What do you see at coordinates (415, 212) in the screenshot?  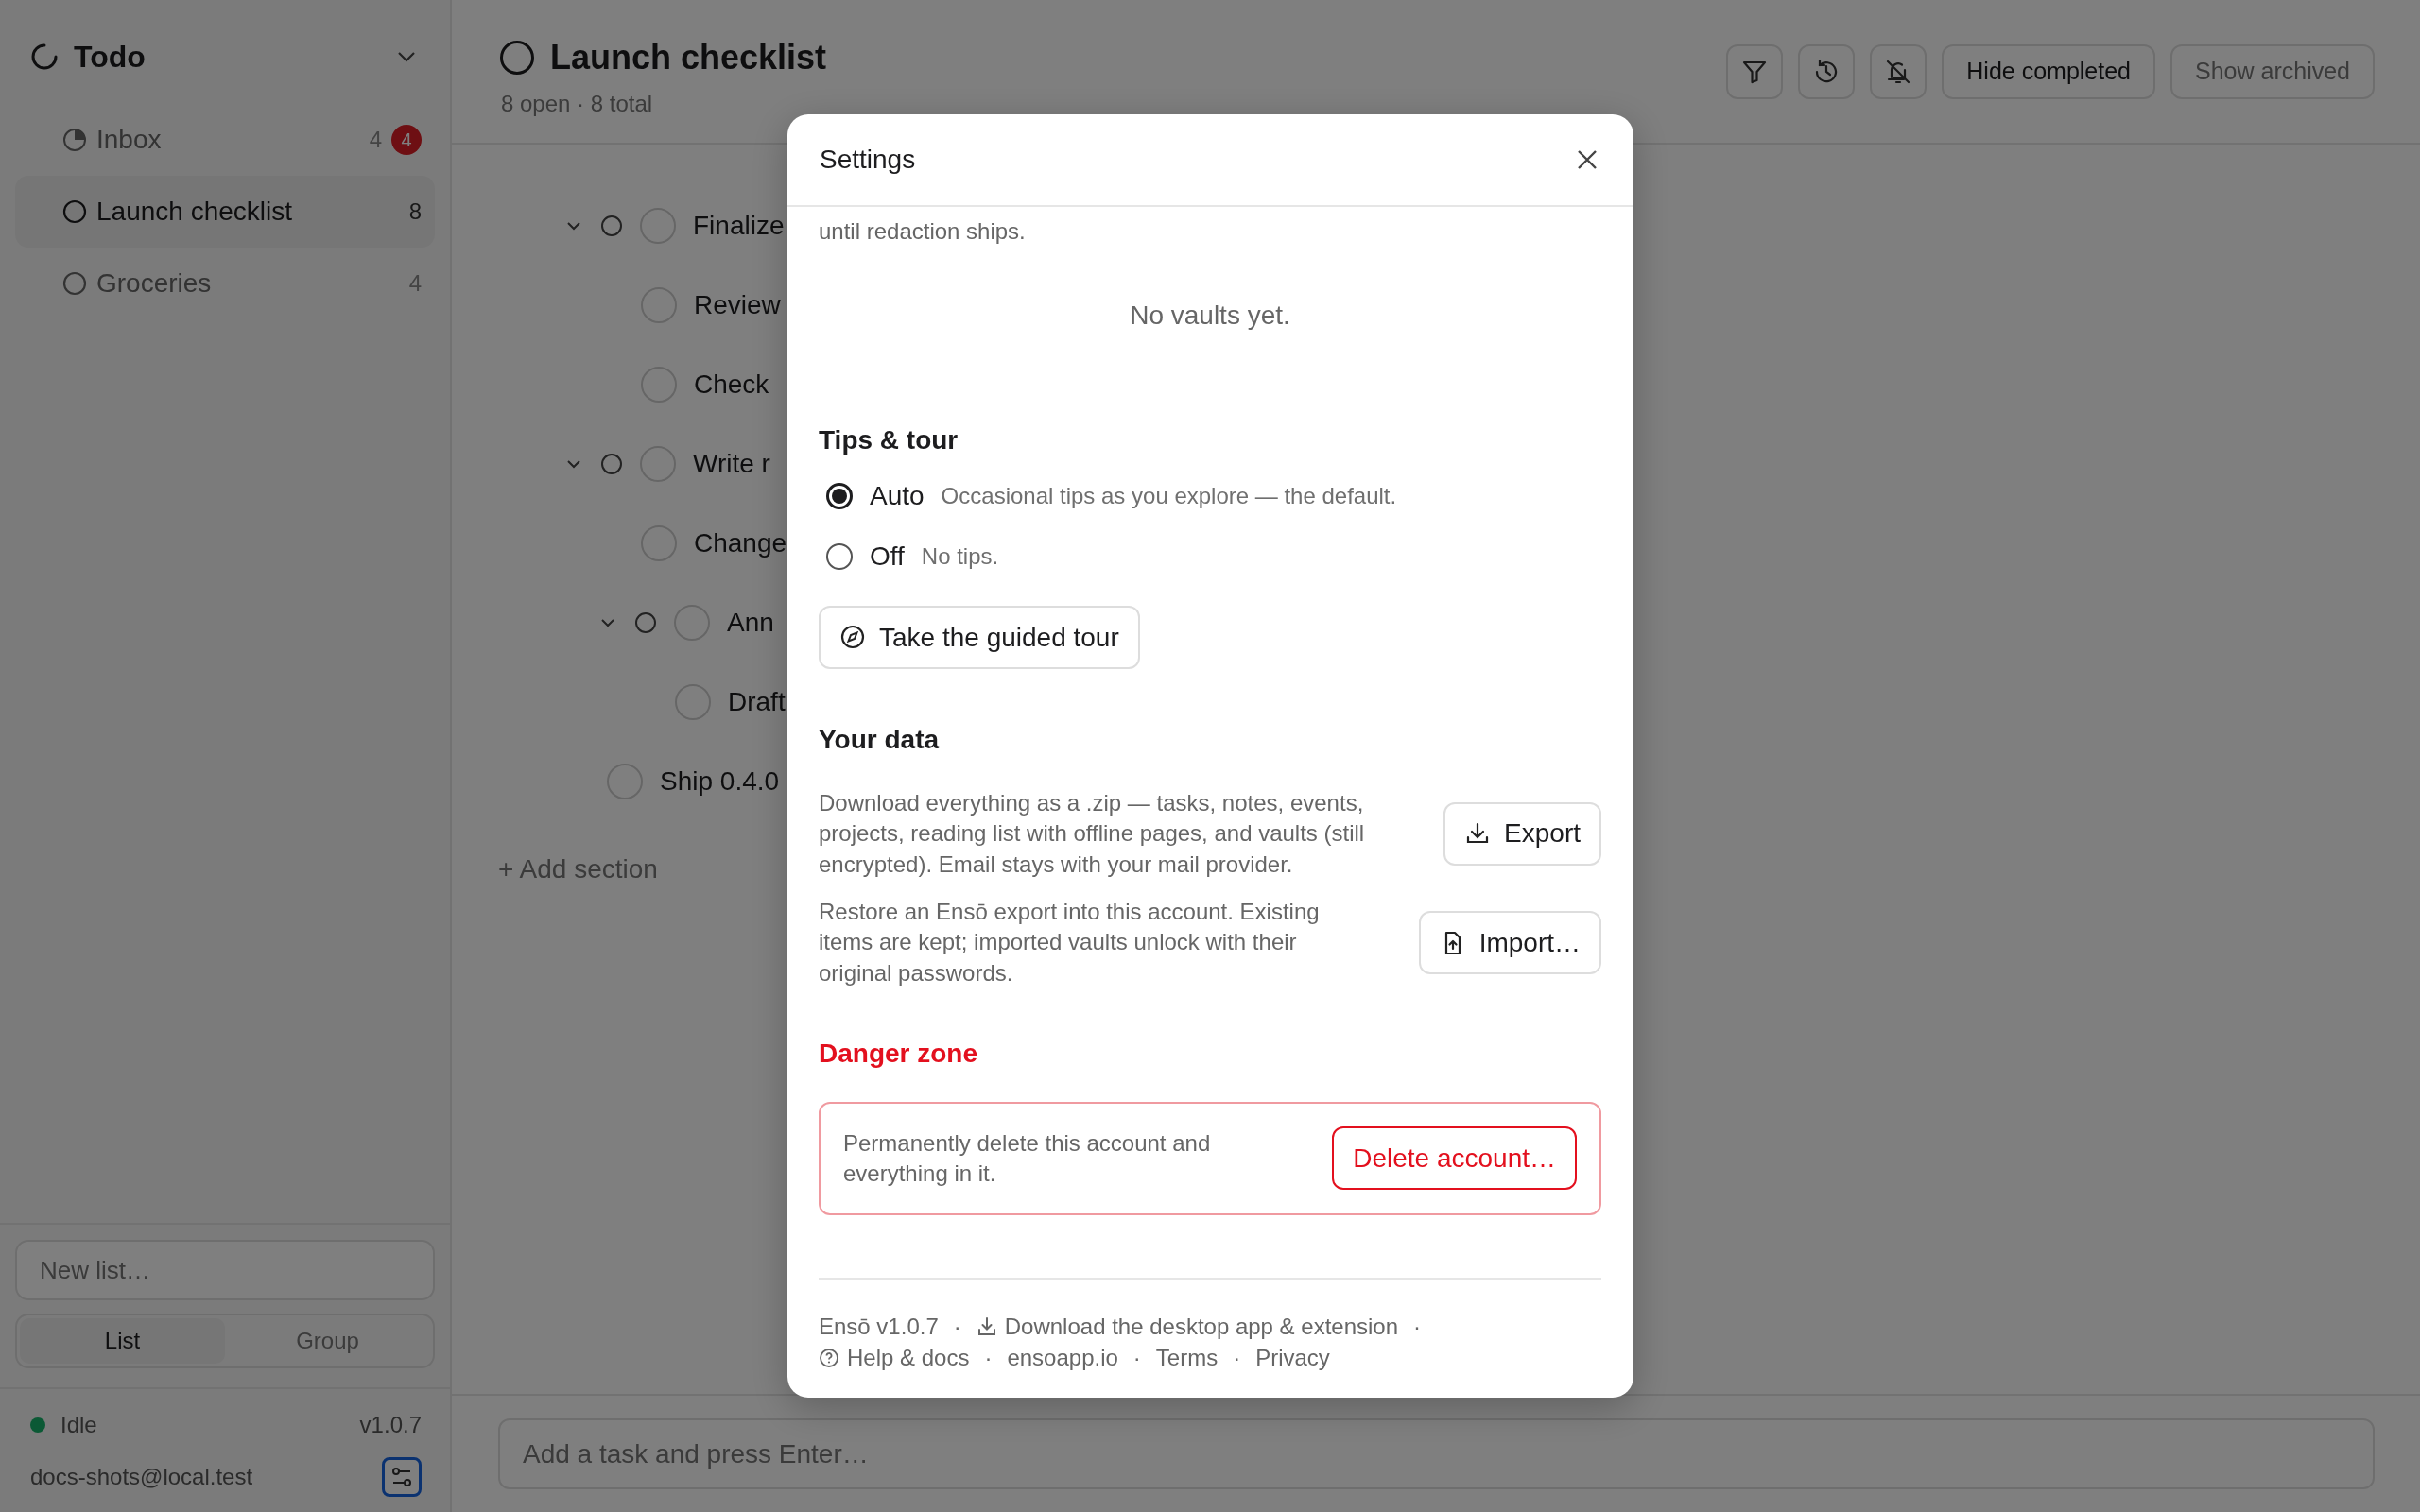 I see `item-count: 8` at bounding box center [415, 212].